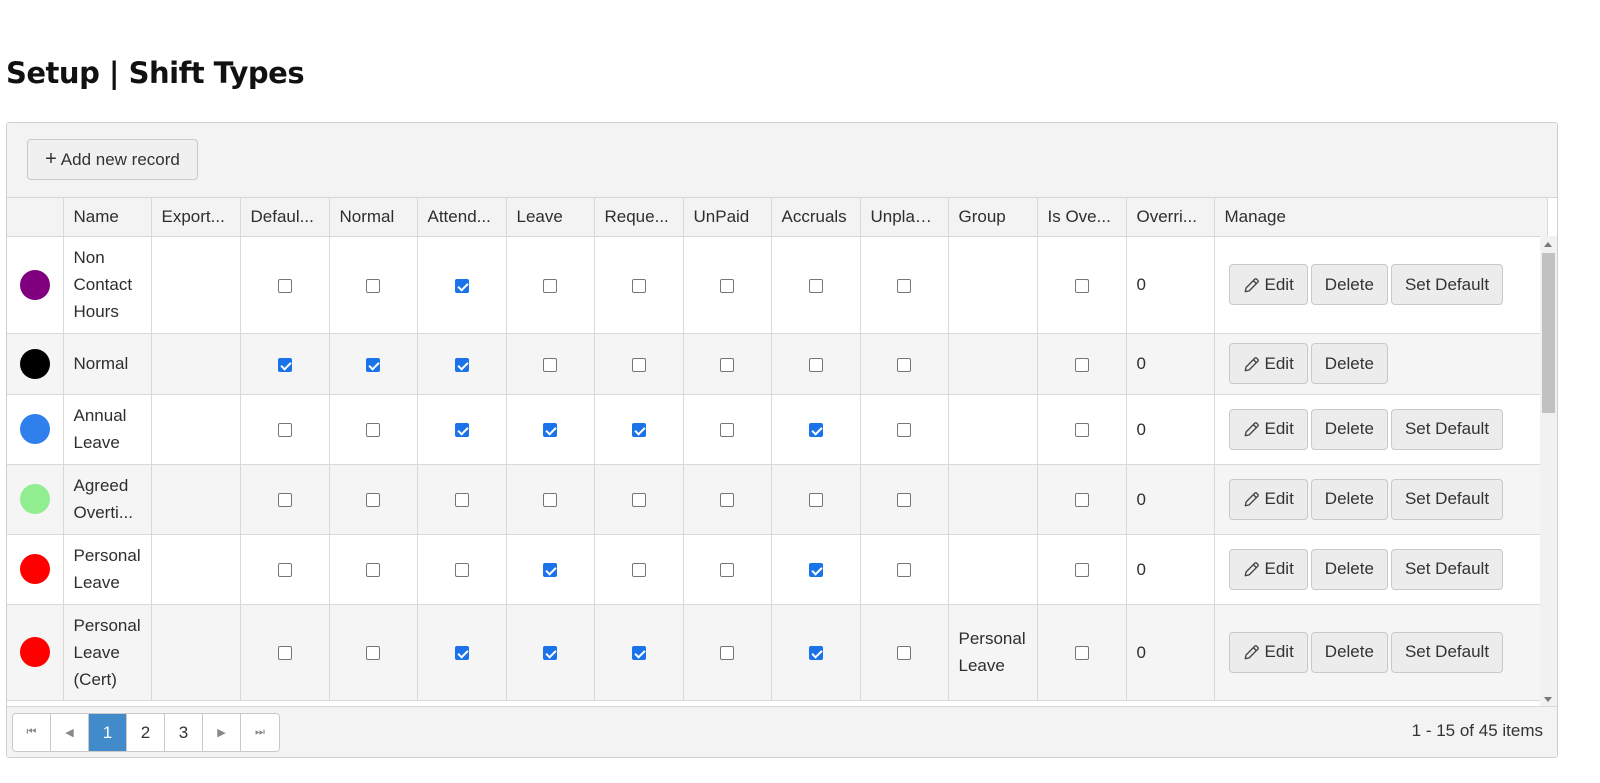 The height and width of the screenshot is (783, 1600). Describe the element at coordinates (1548, 333) in the screenshot. I see `scroll-thumb` at that location.